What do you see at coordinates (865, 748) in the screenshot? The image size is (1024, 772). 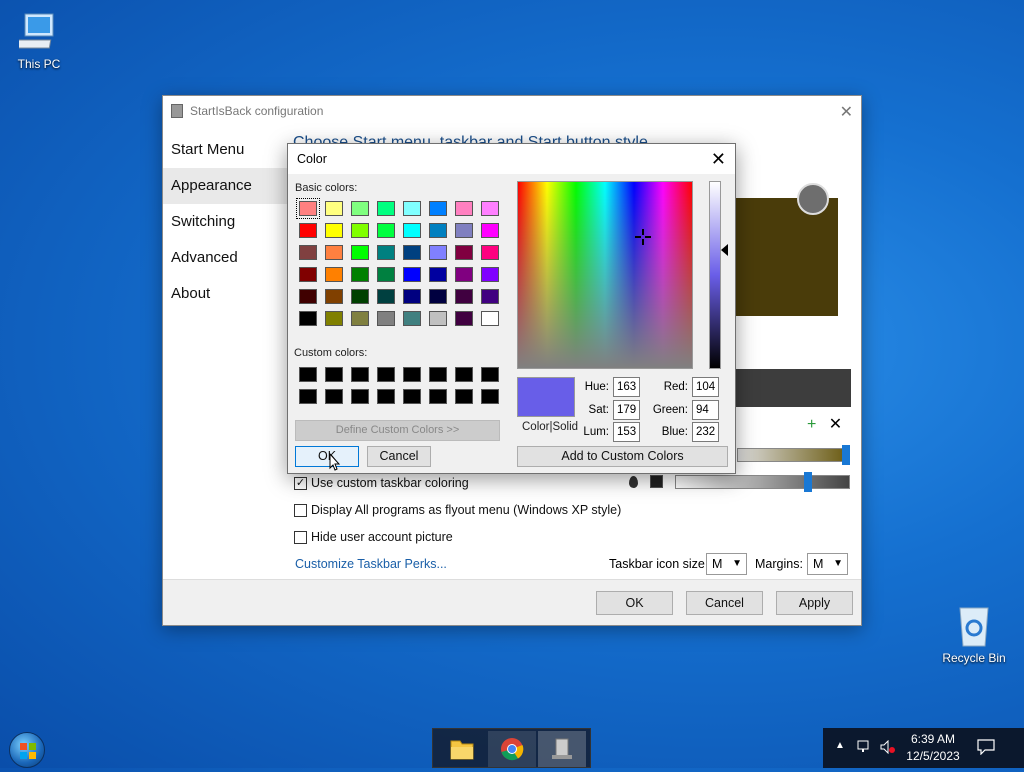 I see `network-icon` at bounding box center [865, 748].